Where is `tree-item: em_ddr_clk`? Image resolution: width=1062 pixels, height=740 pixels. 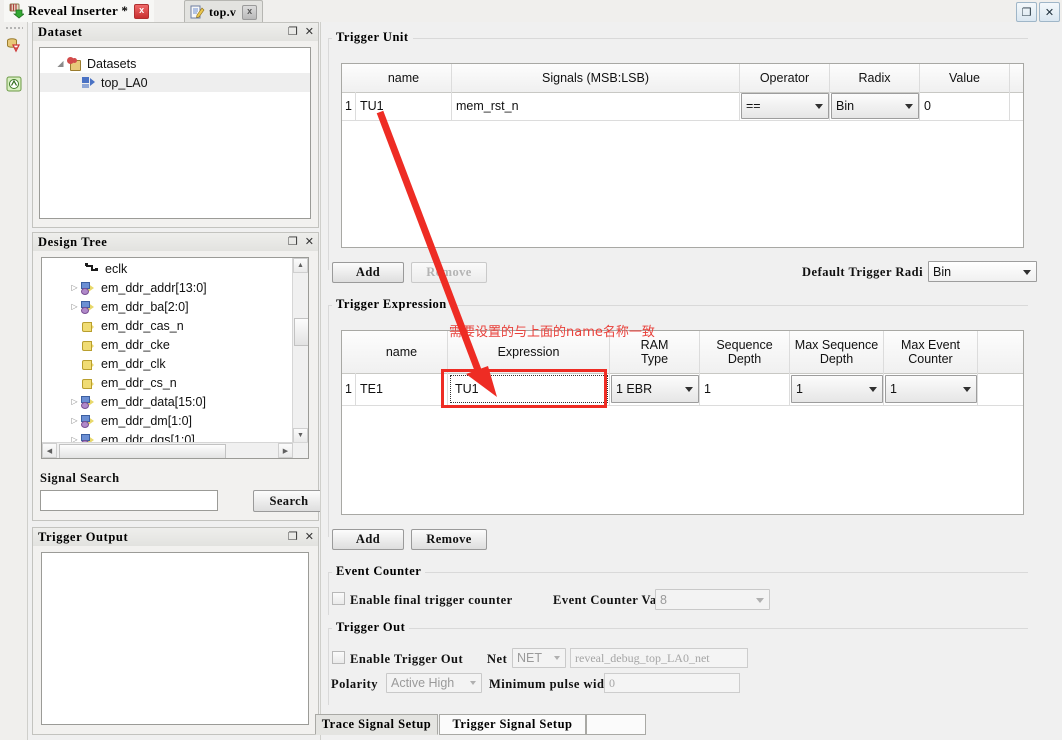 tree-item: em_ddr_clk is located at coordinates (167, 363).